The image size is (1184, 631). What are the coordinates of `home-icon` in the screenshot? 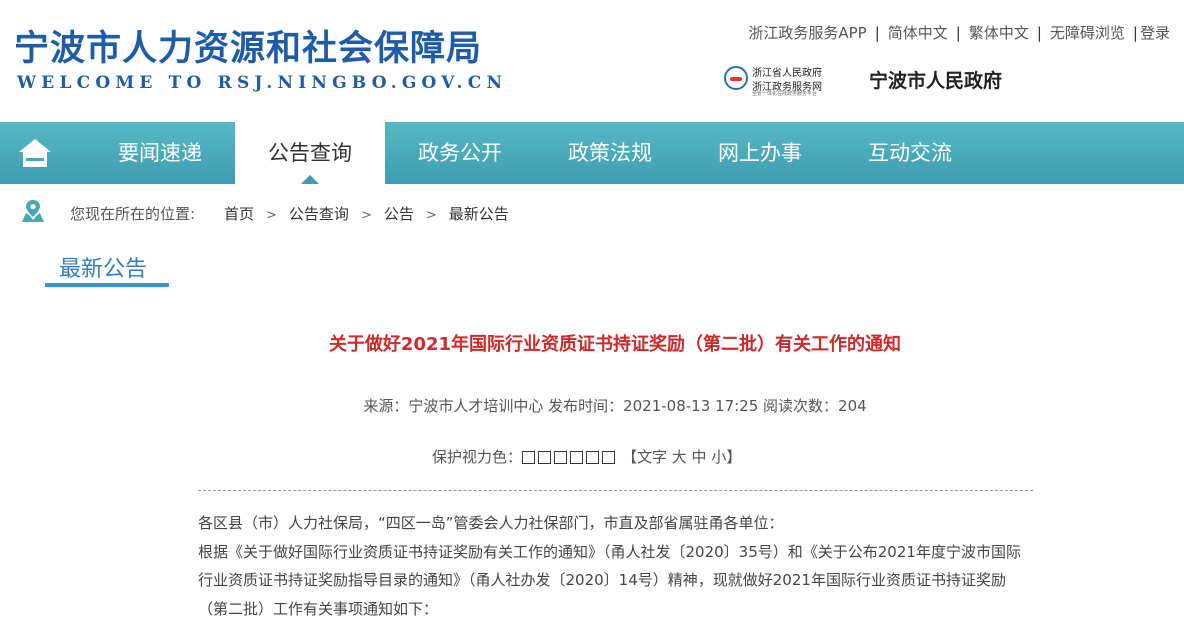 It's located at (35, 153).